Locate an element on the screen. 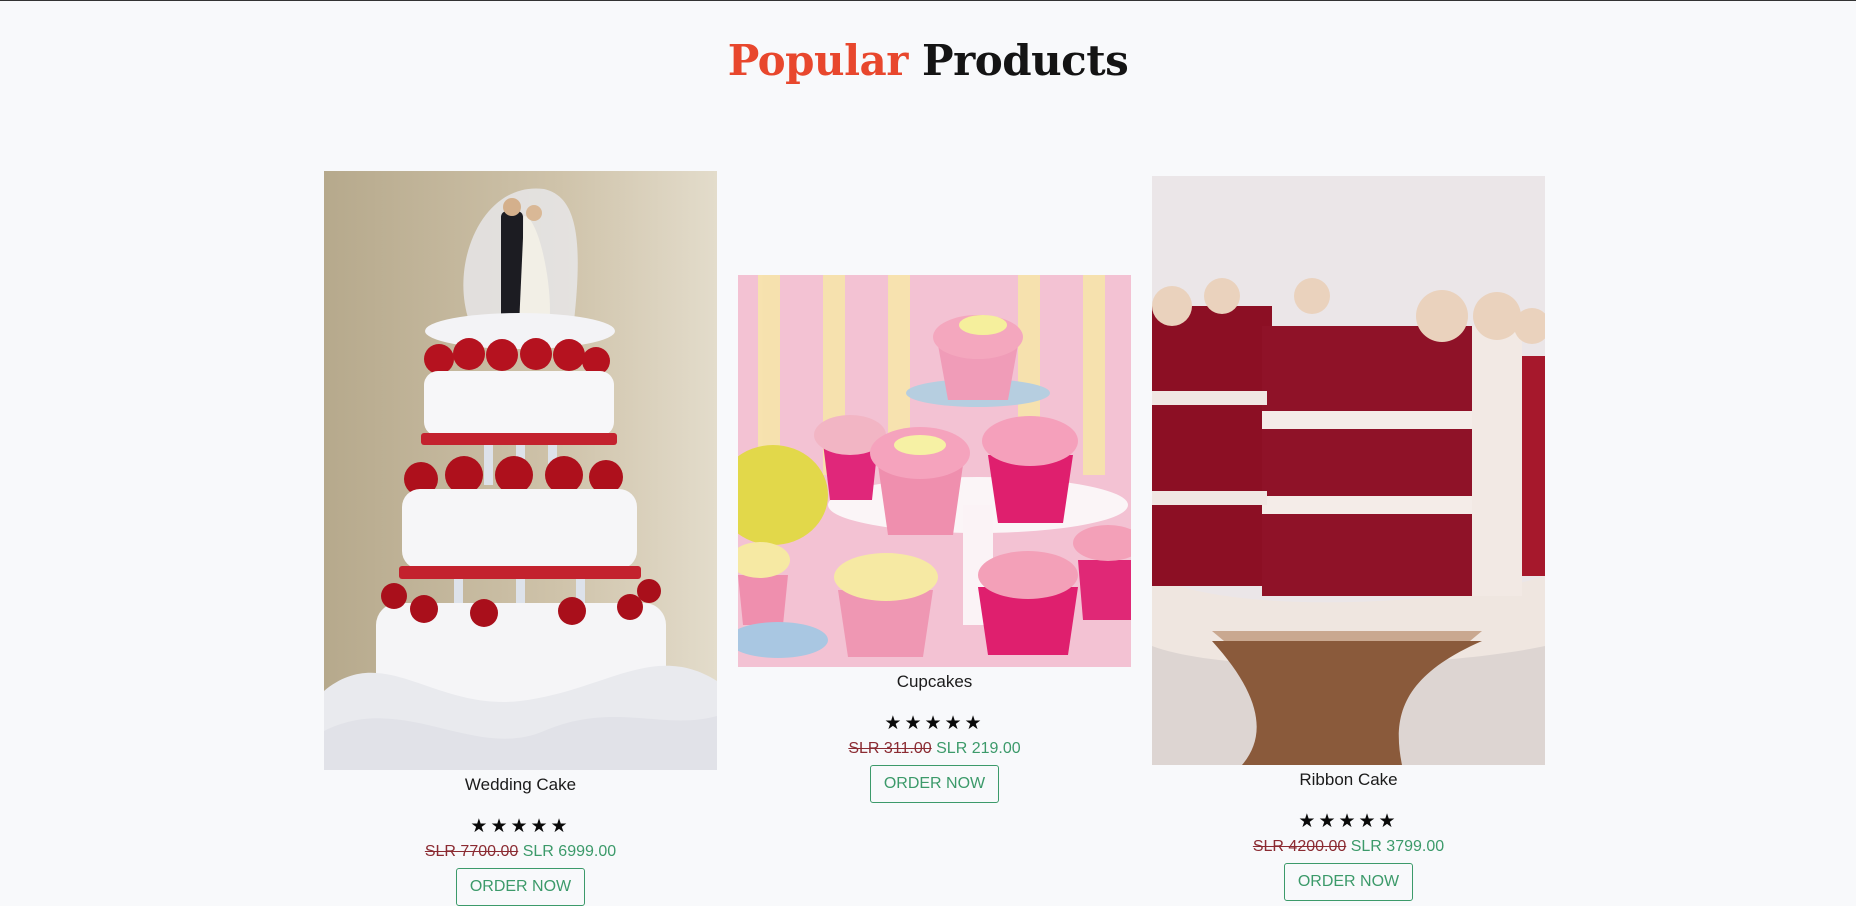 The width and height of the screenshot is (1856, 906). new-price: SLR 6999.00 is located at coordinates (569, 851).